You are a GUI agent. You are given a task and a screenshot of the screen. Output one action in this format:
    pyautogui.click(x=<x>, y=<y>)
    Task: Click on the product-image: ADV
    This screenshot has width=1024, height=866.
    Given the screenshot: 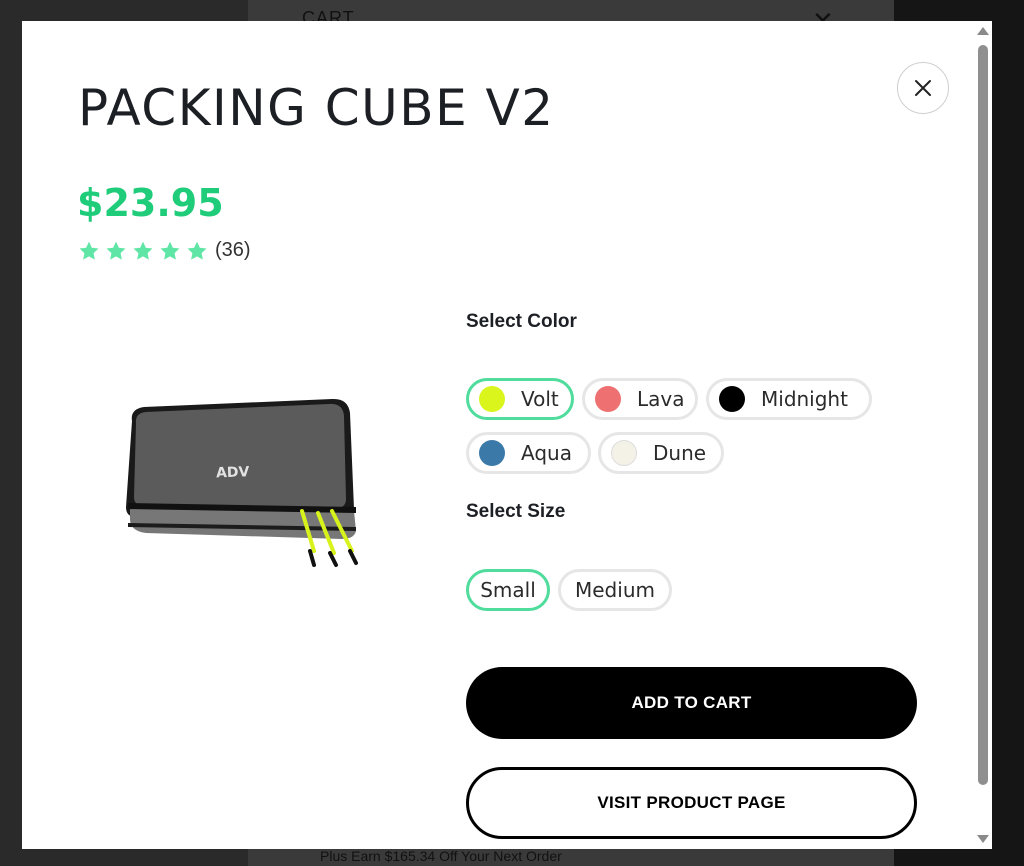 What is the action you would take?
    pyautogui.click(x=242, y=482)
    